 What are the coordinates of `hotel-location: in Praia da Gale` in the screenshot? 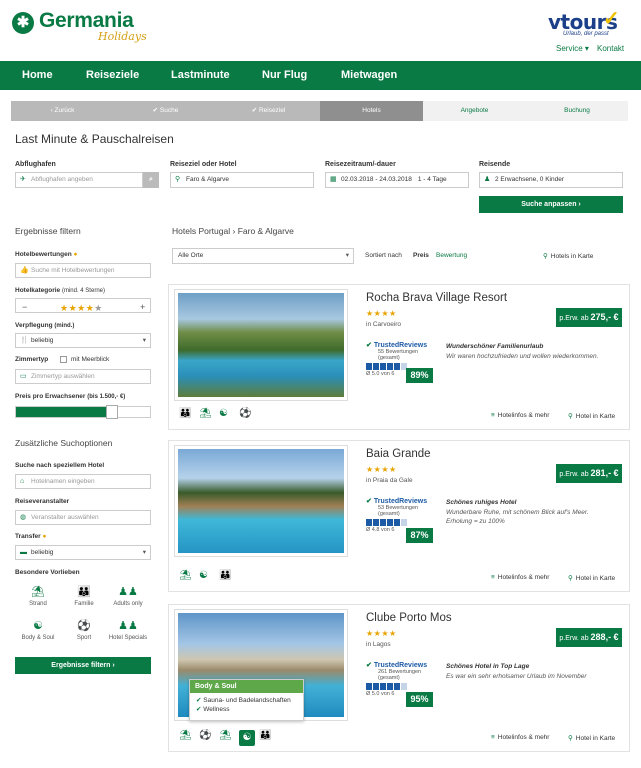 It's located at (389, 480).